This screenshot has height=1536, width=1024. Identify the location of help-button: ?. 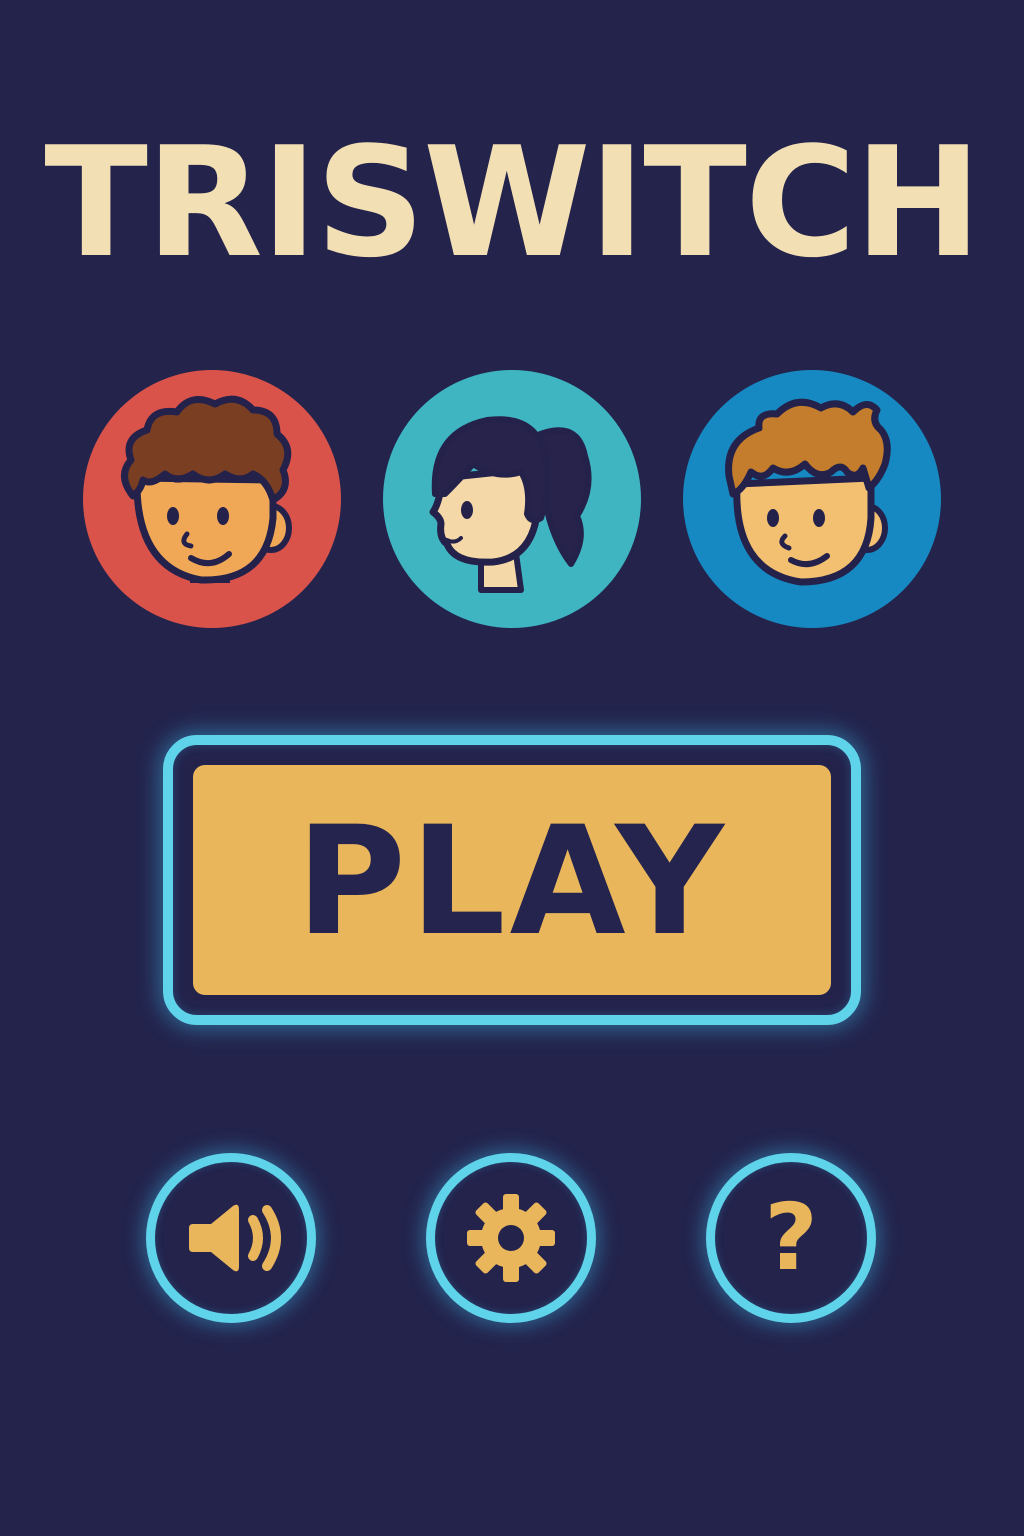
(791, 1238).